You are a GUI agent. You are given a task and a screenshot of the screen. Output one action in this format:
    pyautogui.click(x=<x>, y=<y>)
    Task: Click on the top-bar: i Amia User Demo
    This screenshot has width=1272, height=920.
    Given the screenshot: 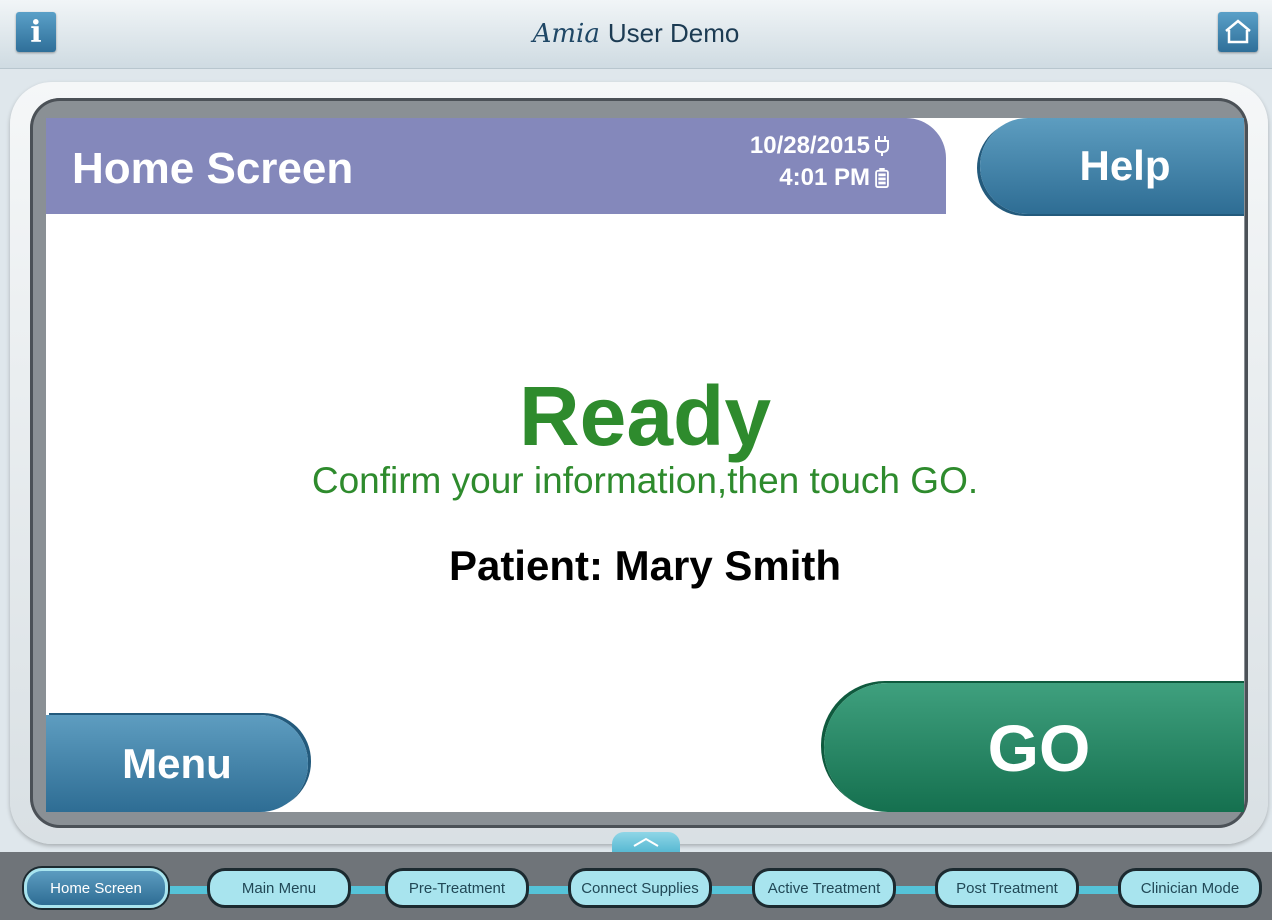 What is the action you would take?
    pyautogui.click(x=636, y=34)
    